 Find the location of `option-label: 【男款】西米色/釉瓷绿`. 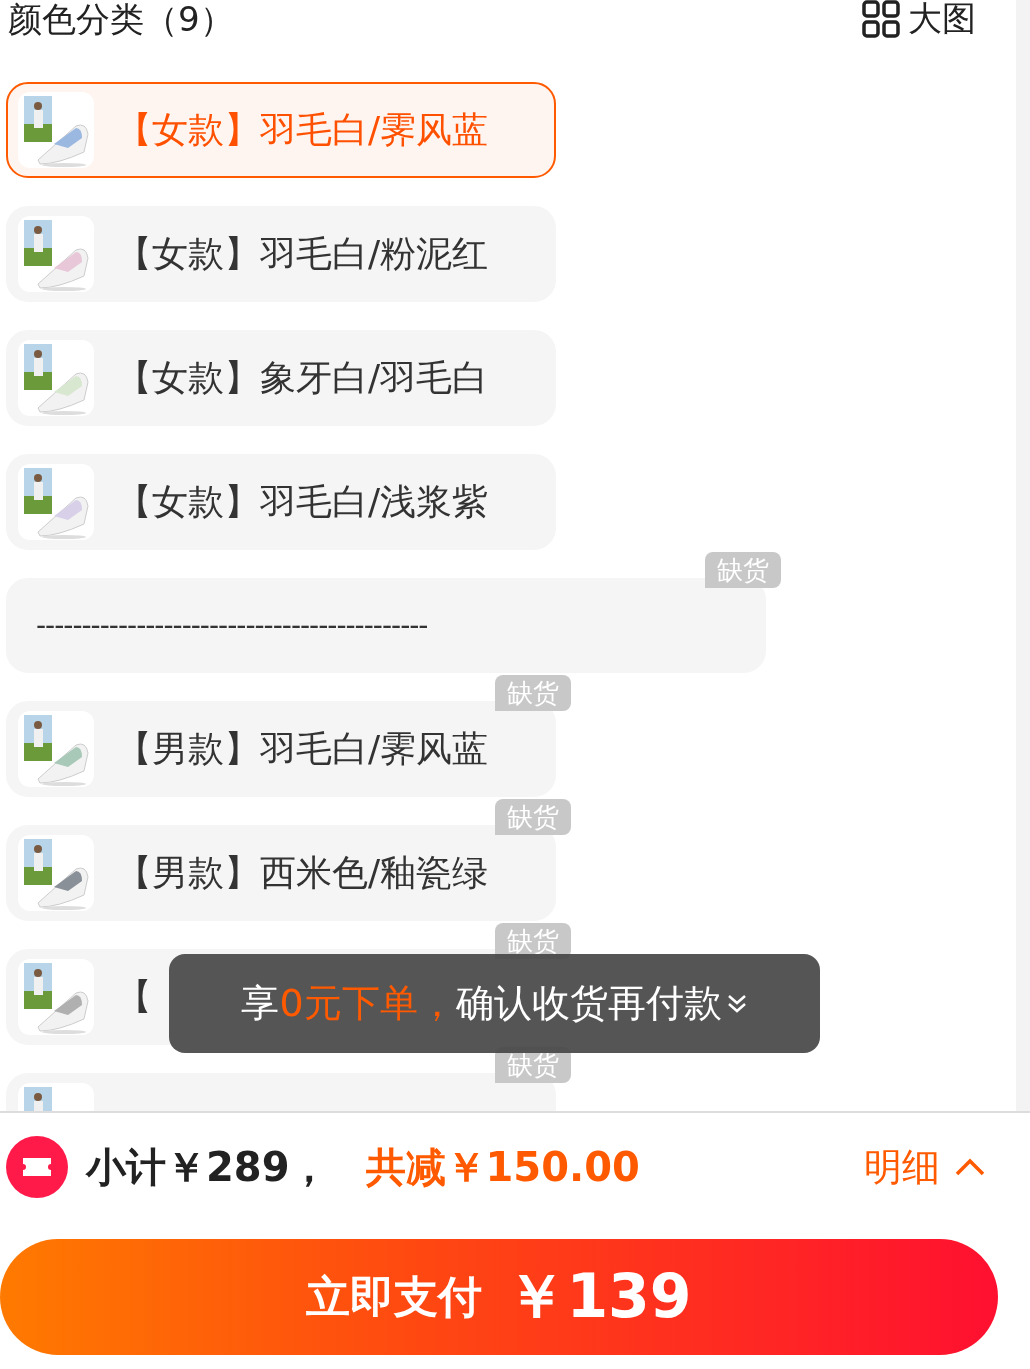

option-label: 【男款】西米色/釉瓷绿 is located at coordinates (302, 872).